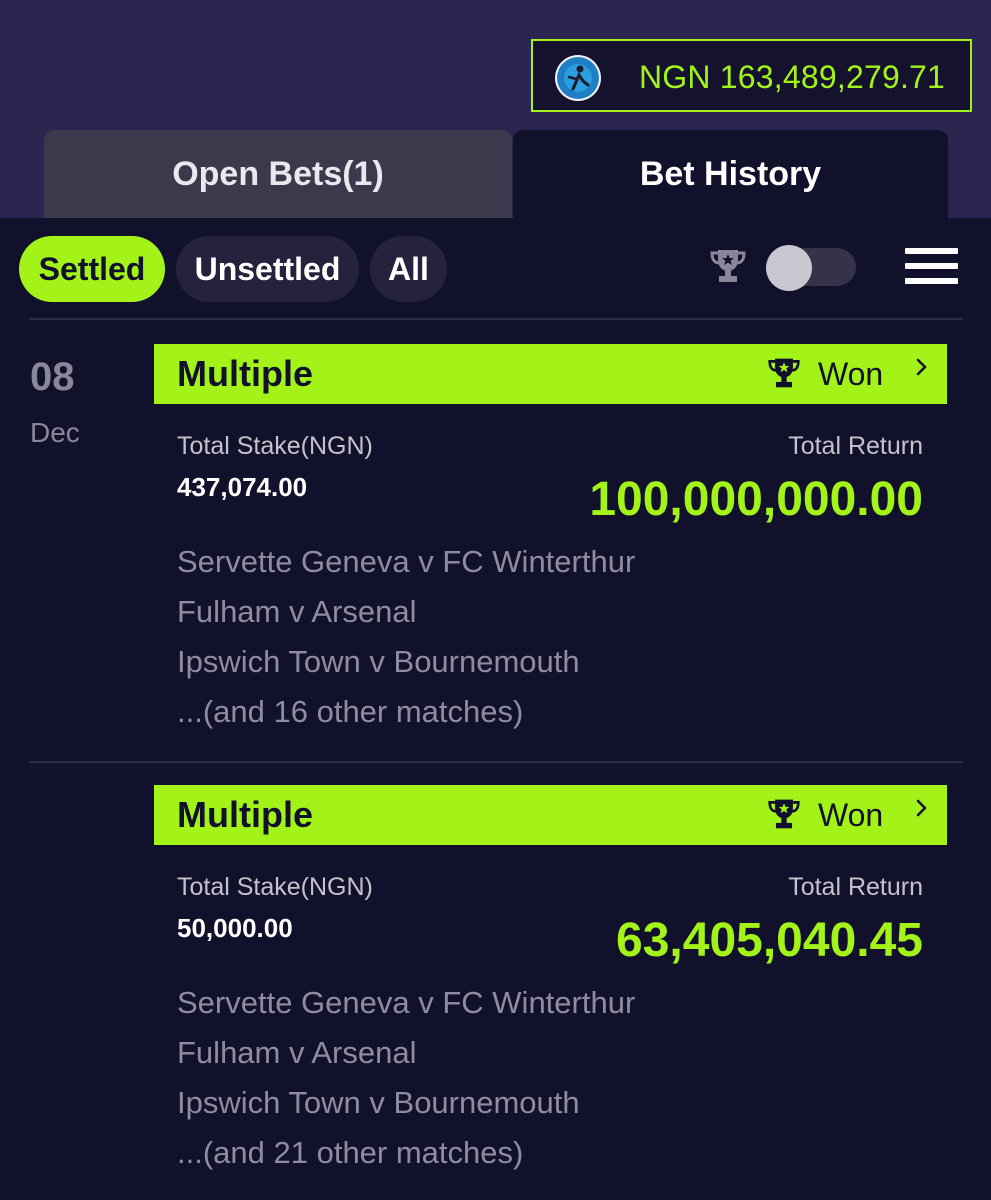 This screenshot has height=1200, width=991. Describe the element at coordinates (92, 269) in the screenshot. I see `filter-settled-button: Settled` at that location.